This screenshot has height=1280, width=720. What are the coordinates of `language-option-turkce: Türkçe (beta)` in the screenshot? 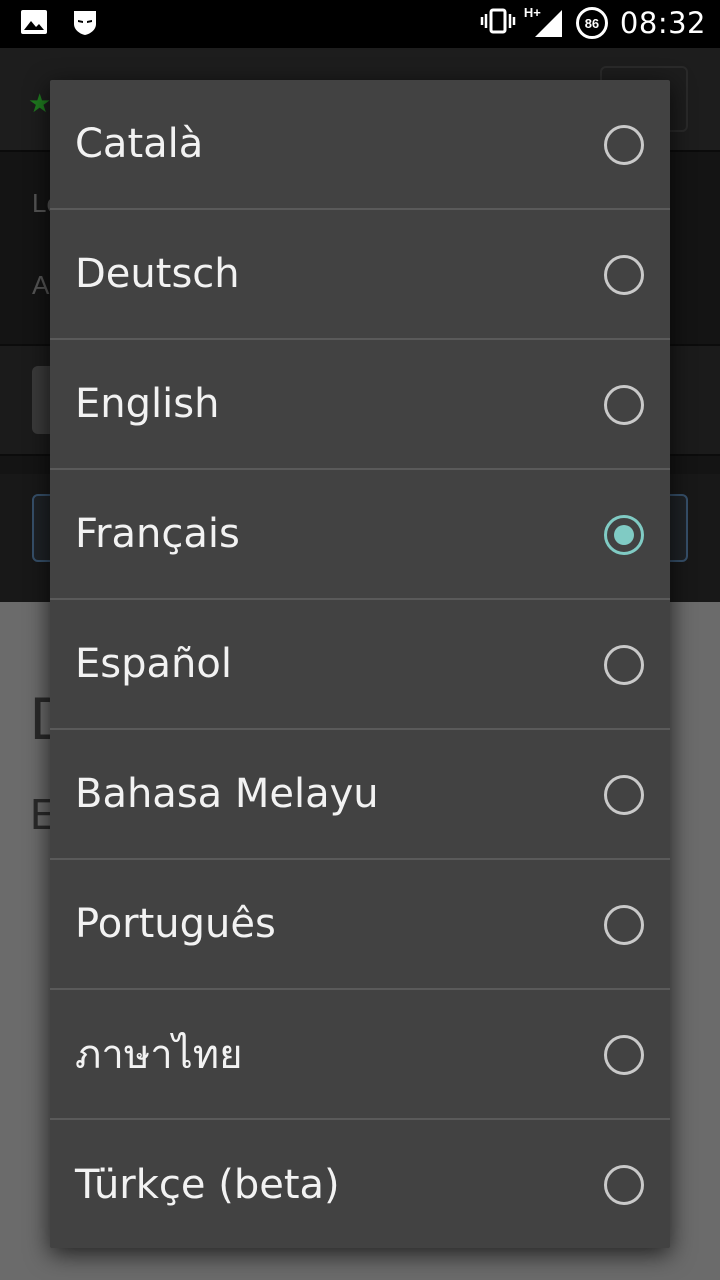 It's located at (360, 1184).